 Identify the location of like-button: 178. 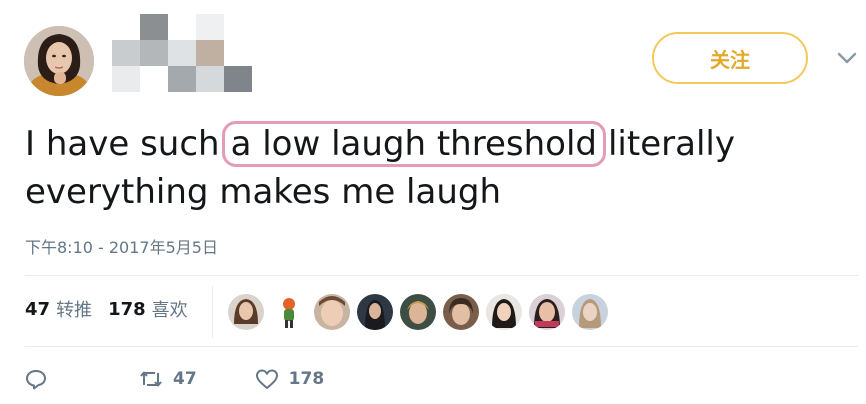
(290, 379).